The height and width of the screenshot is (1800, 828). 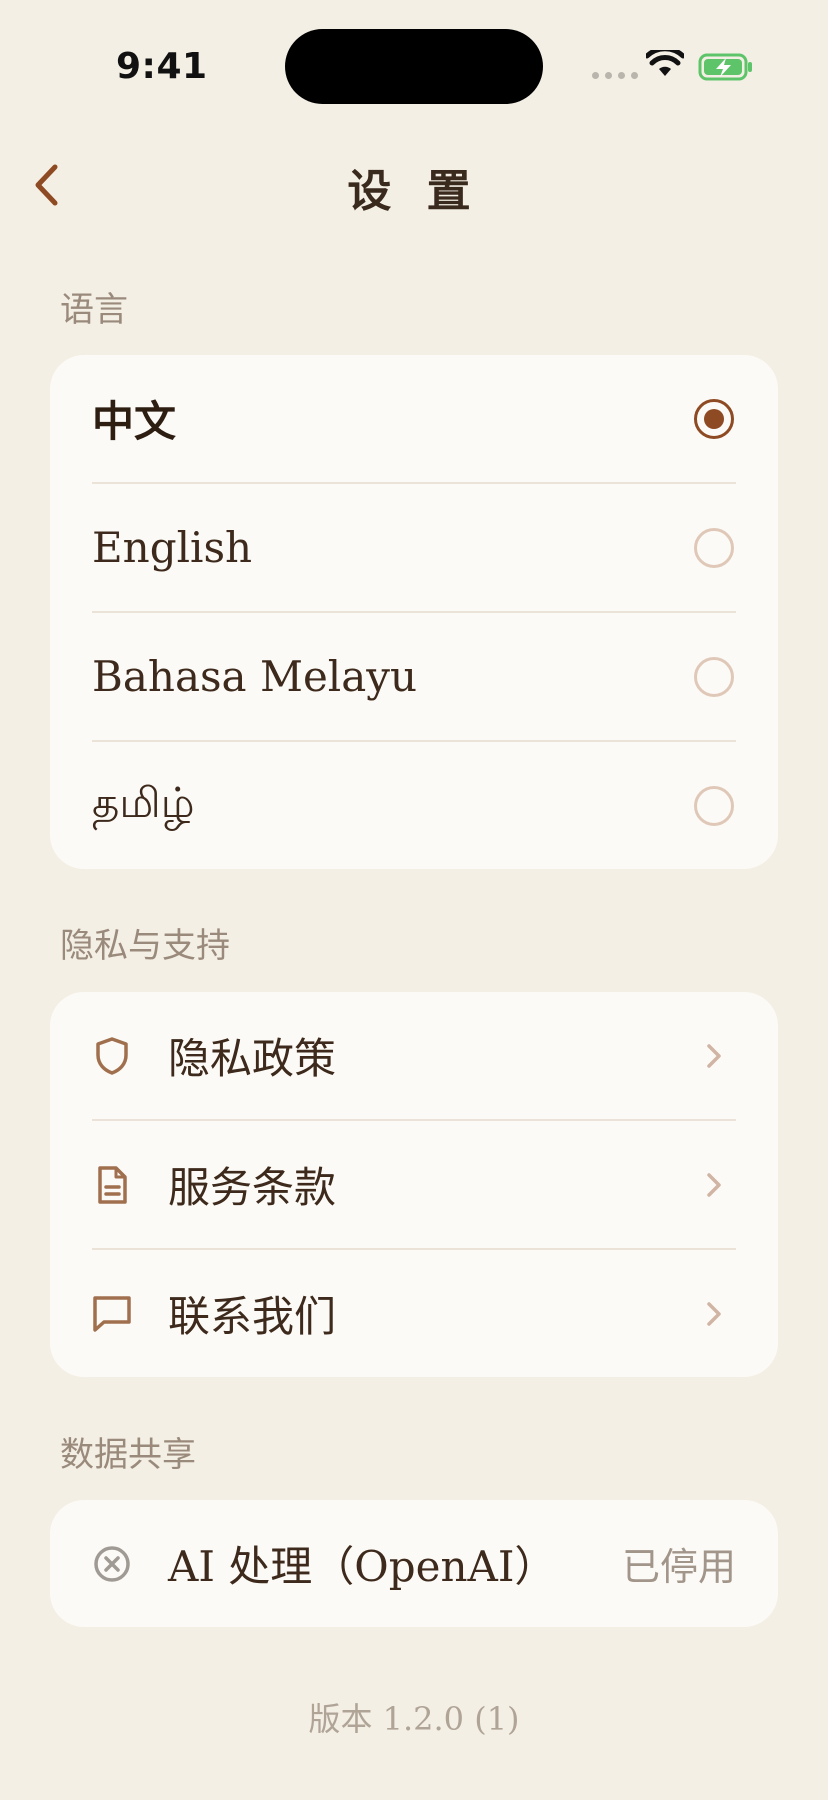 I want to click on language-option-malay: Bahasa Melayu, so click(x=414, y=677).